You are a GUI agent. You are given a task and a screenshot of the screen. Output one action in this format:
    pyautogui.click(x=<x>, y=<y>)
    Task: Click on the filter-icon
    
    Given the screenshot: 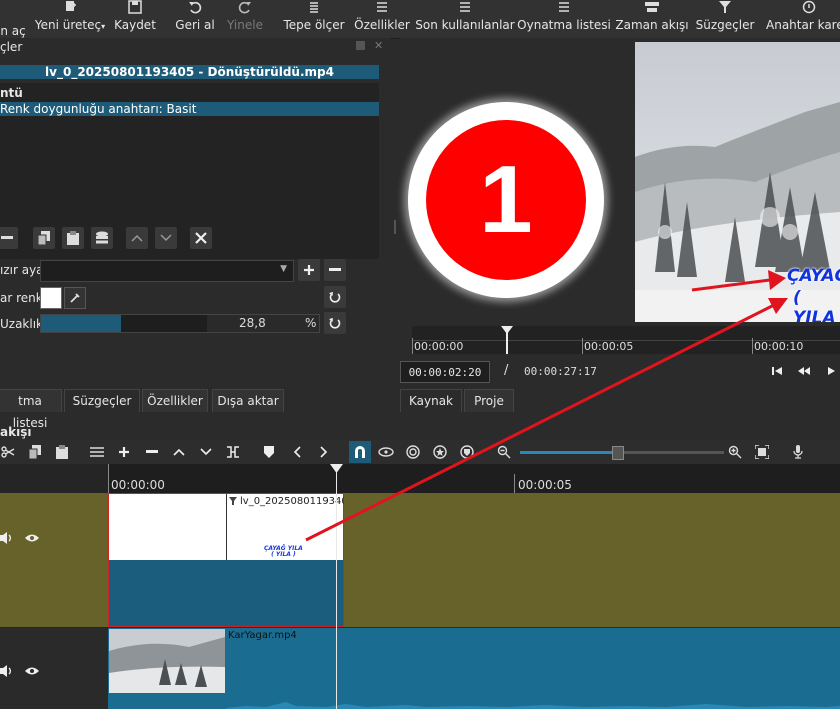 What is the action you would take?
    pyautogui.click(x=725, y=8)
    